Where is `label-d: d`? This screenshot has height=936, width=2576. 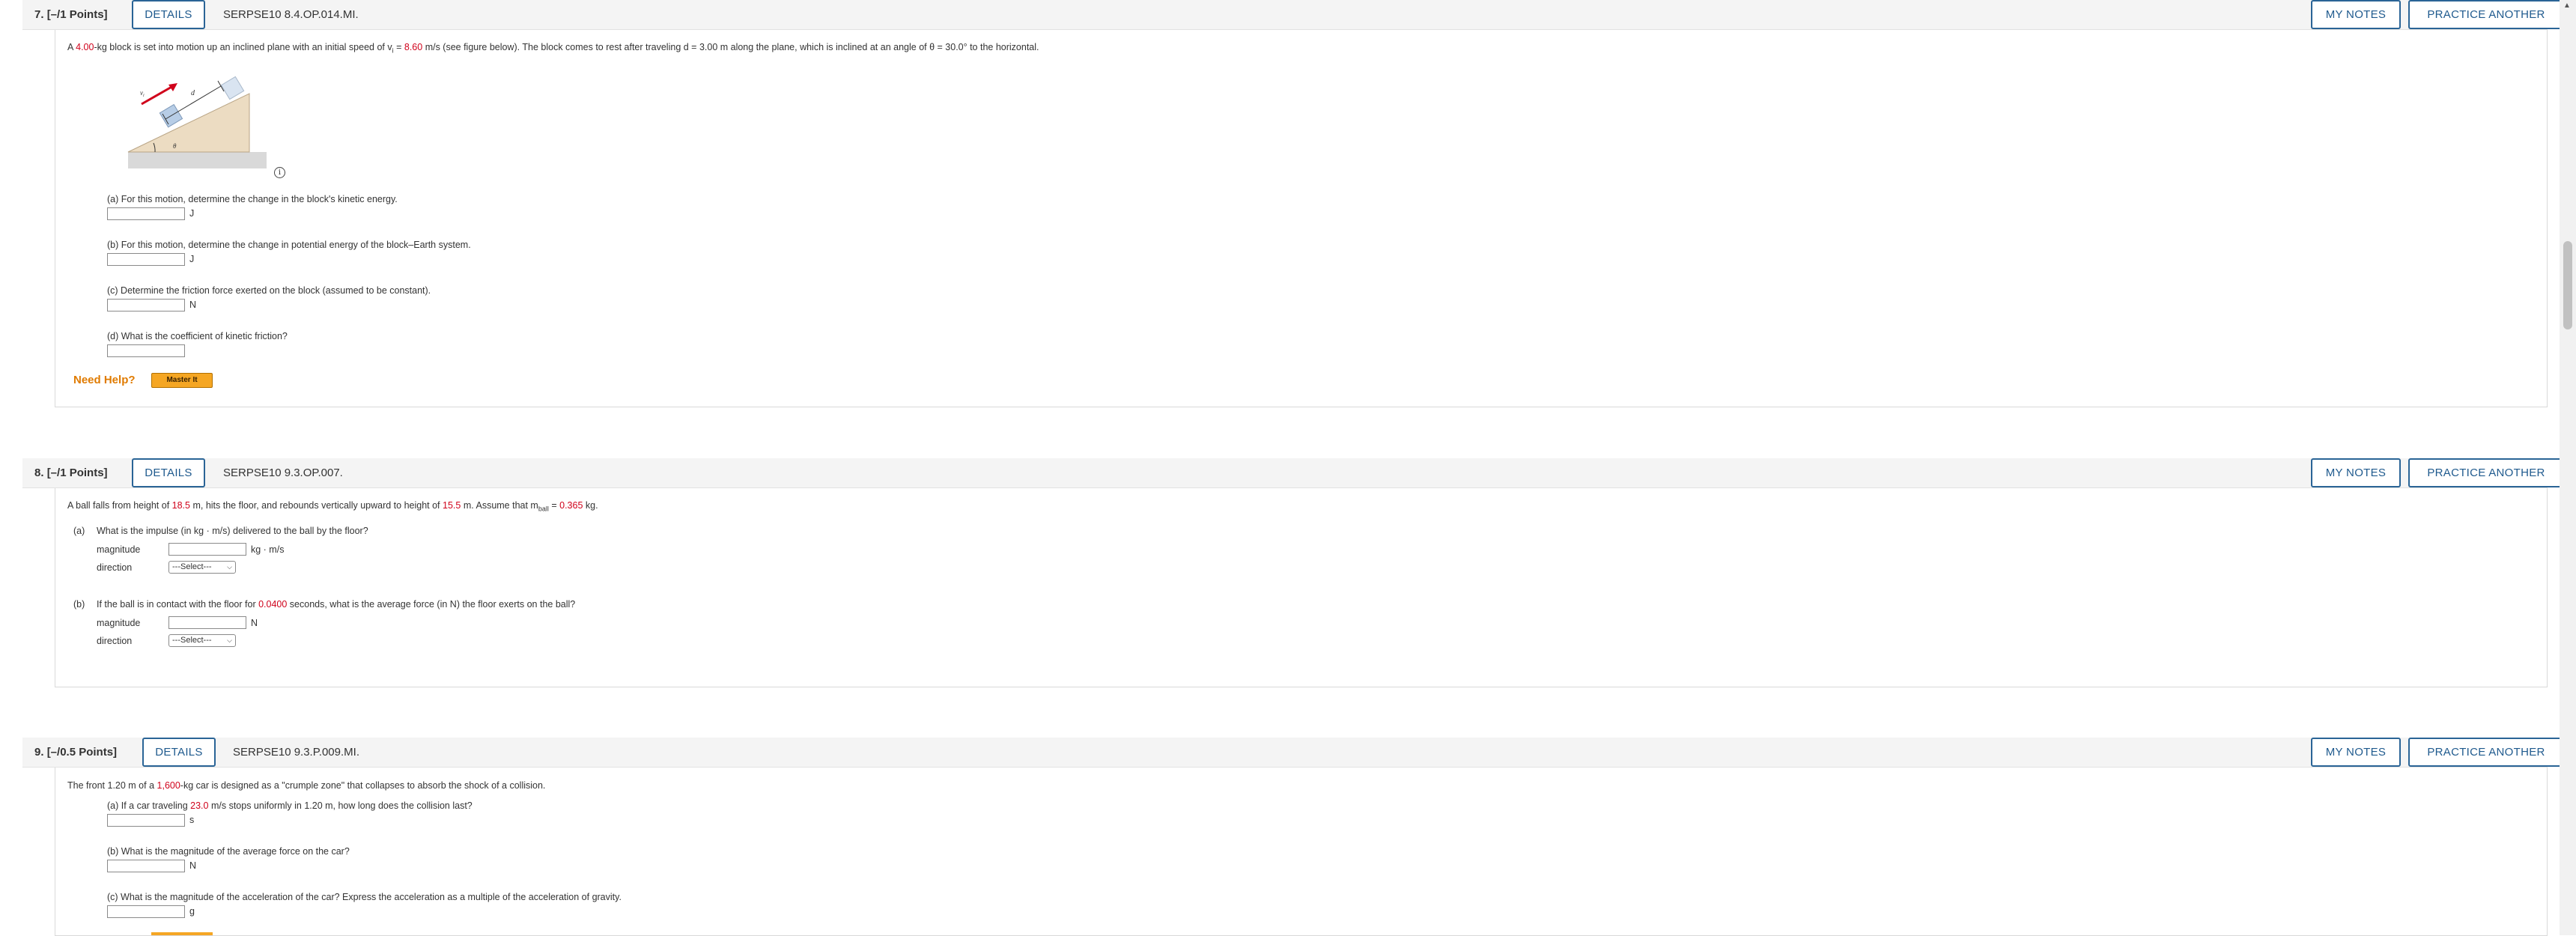 label-d: d is located at coordinates (193, 93).